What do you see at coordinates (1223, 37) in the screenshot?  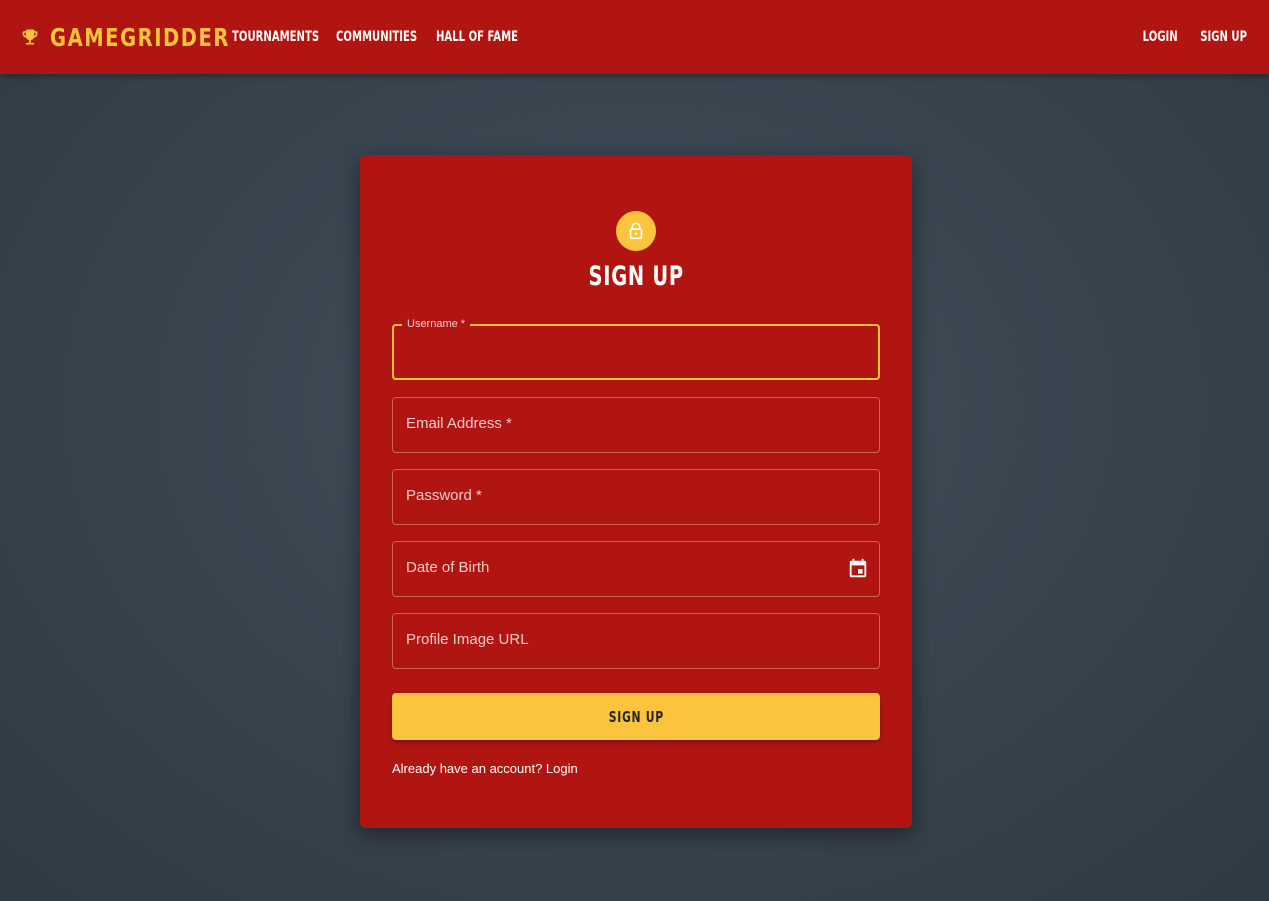 I see `nav-signup-link: SIGN UP` at bounding box center [1223, 37].